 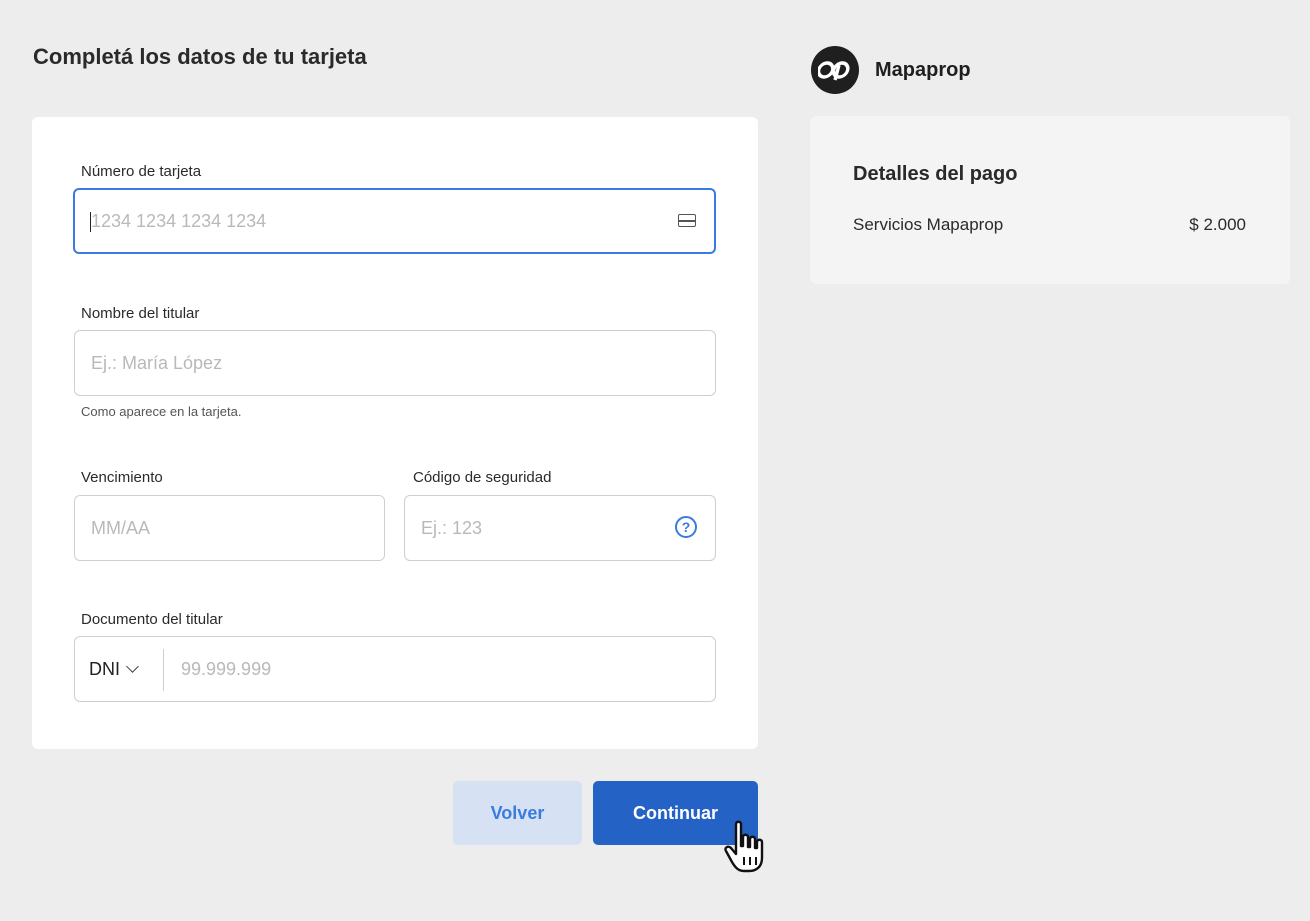 What do you see at coordinates (161, 411) in the screenshot?
I see `holder-name-hint: Como aparece en la tarjeta.` at bounding box center [161, 411].